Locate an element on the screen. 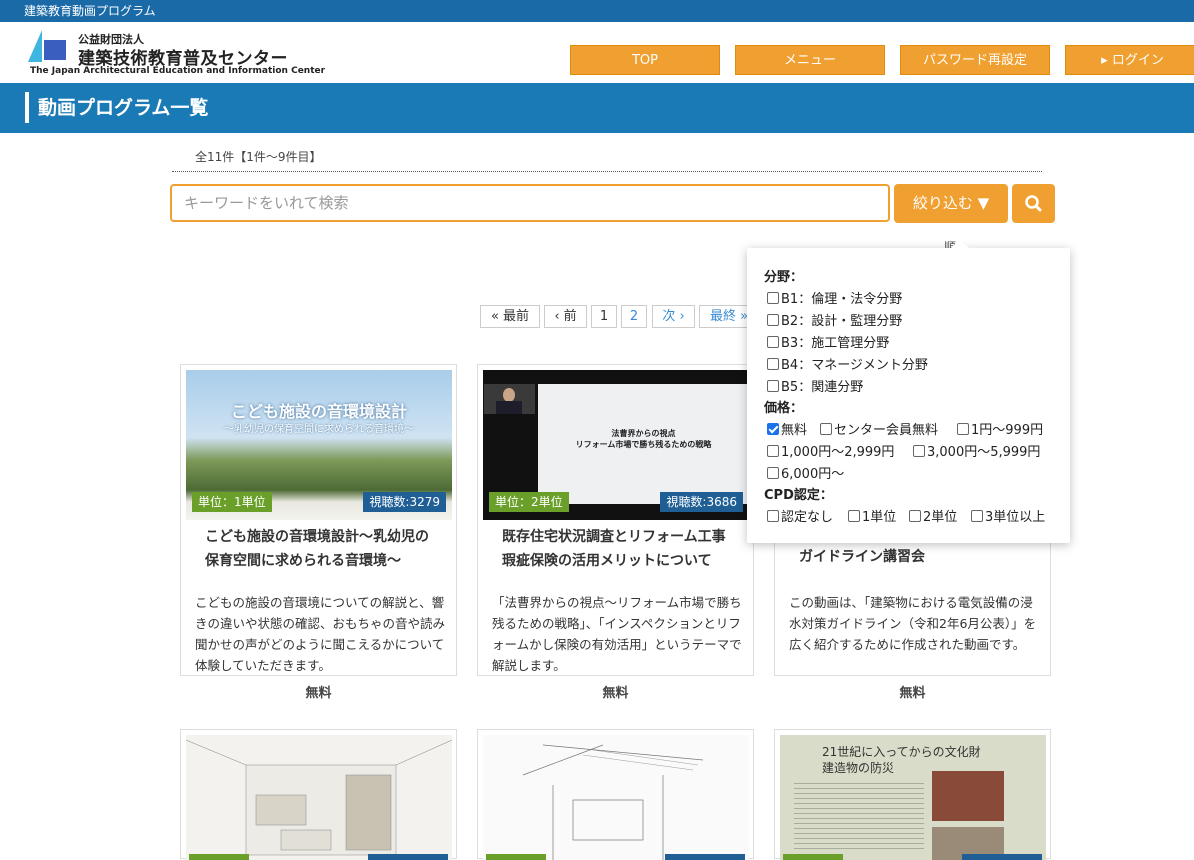 Image resolution: width=1194 pixels, height=860 pixels. option-label: 3単位以上 is located at coordinates (1015, 517).